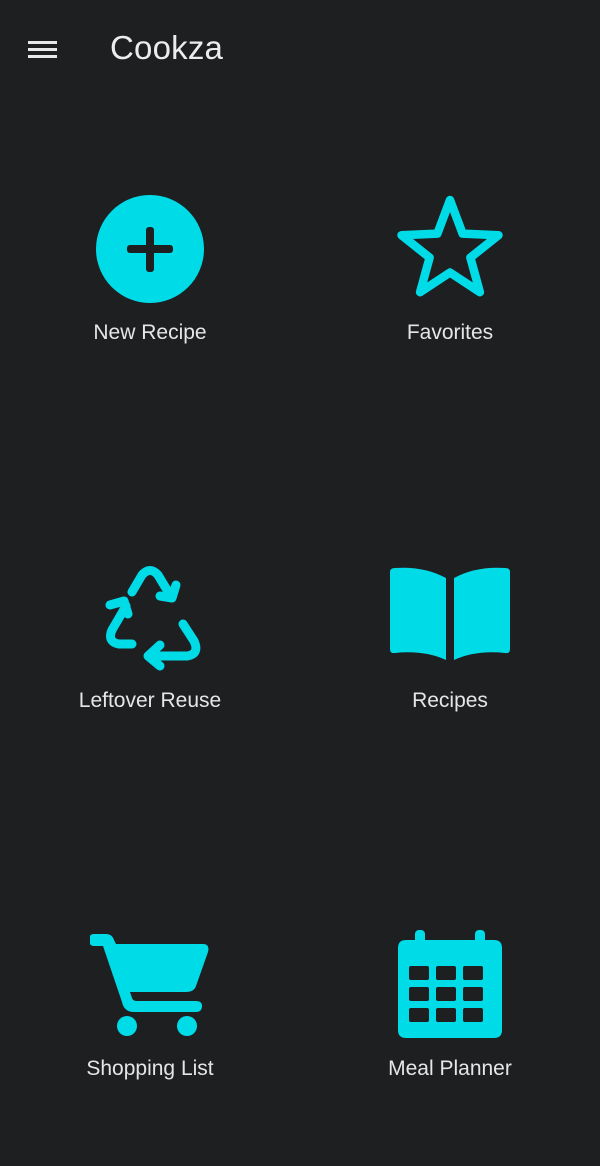 The width and height of the screenshot is (600, 1166). I want to click on tile-leftover-reuse: Leftover Reuse, so click(150, 678).